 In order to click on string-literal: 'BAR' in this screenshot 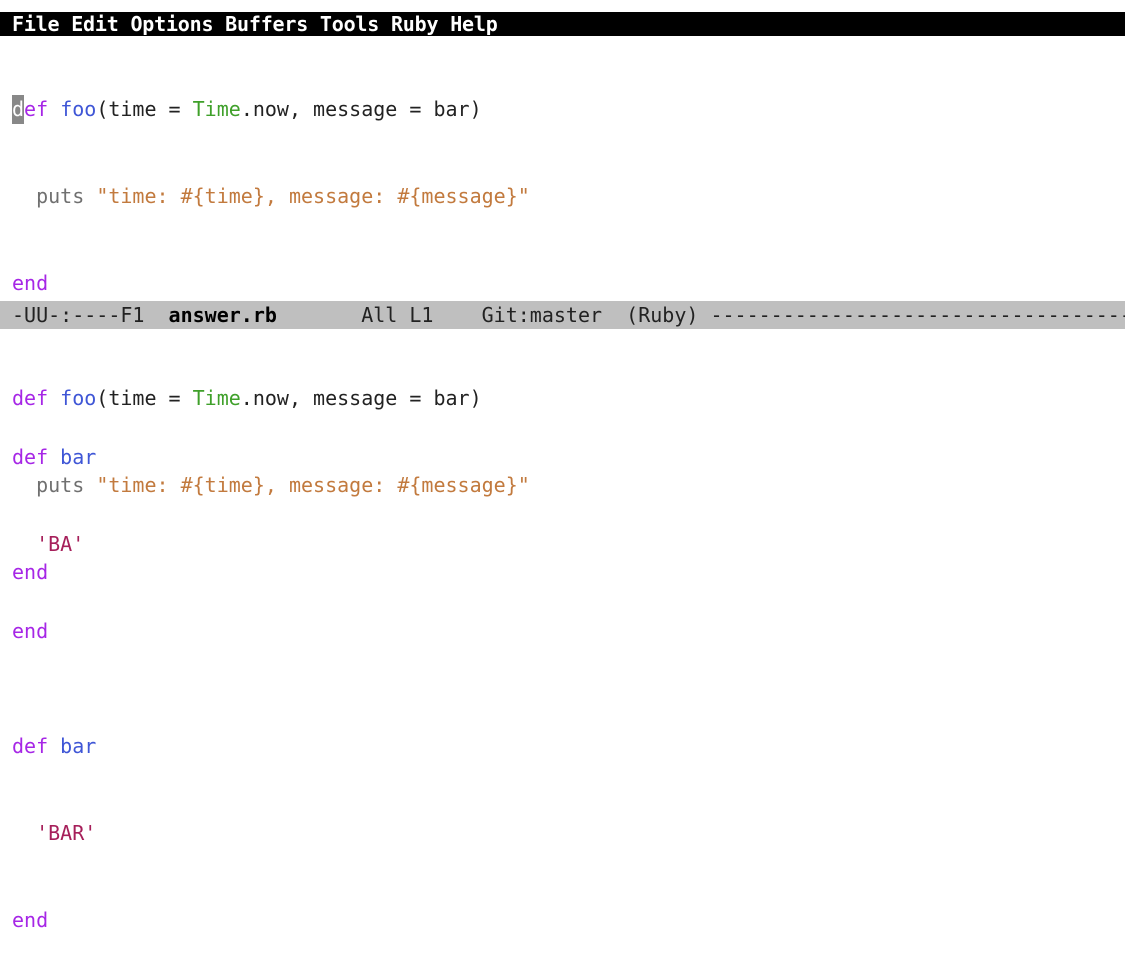, I will do `click(66, 833)`.